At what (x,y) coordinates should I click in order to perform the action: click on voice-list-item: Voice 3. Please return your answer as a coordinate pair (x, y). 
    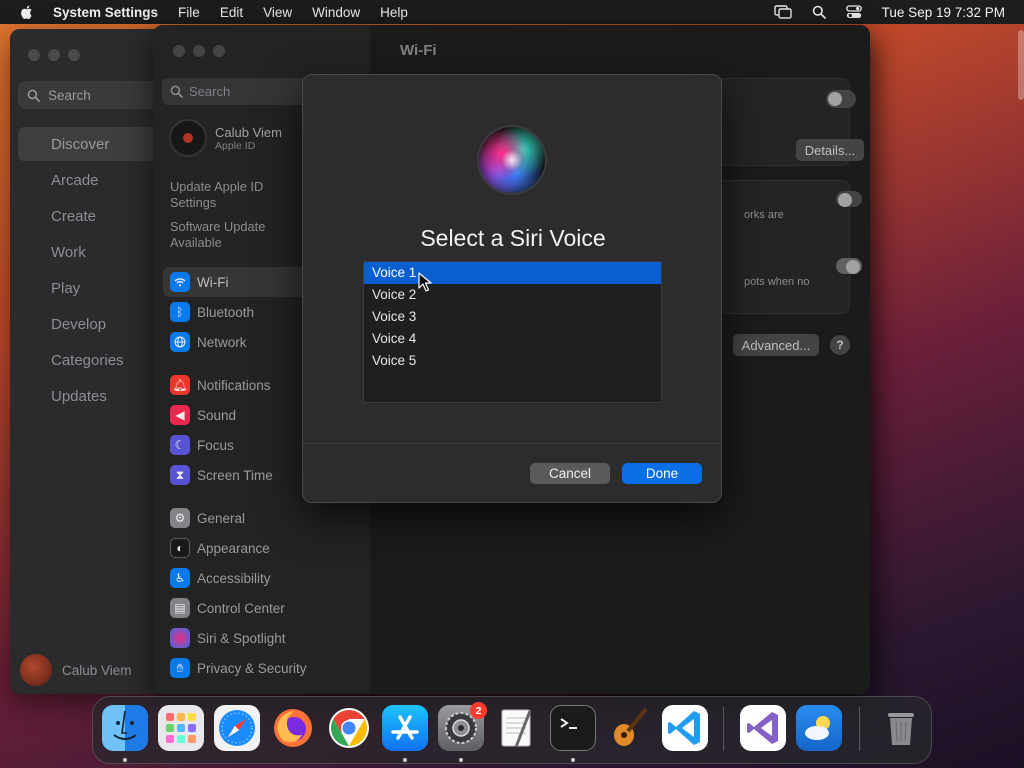
    Looking at the image, I should click on (512, 317).